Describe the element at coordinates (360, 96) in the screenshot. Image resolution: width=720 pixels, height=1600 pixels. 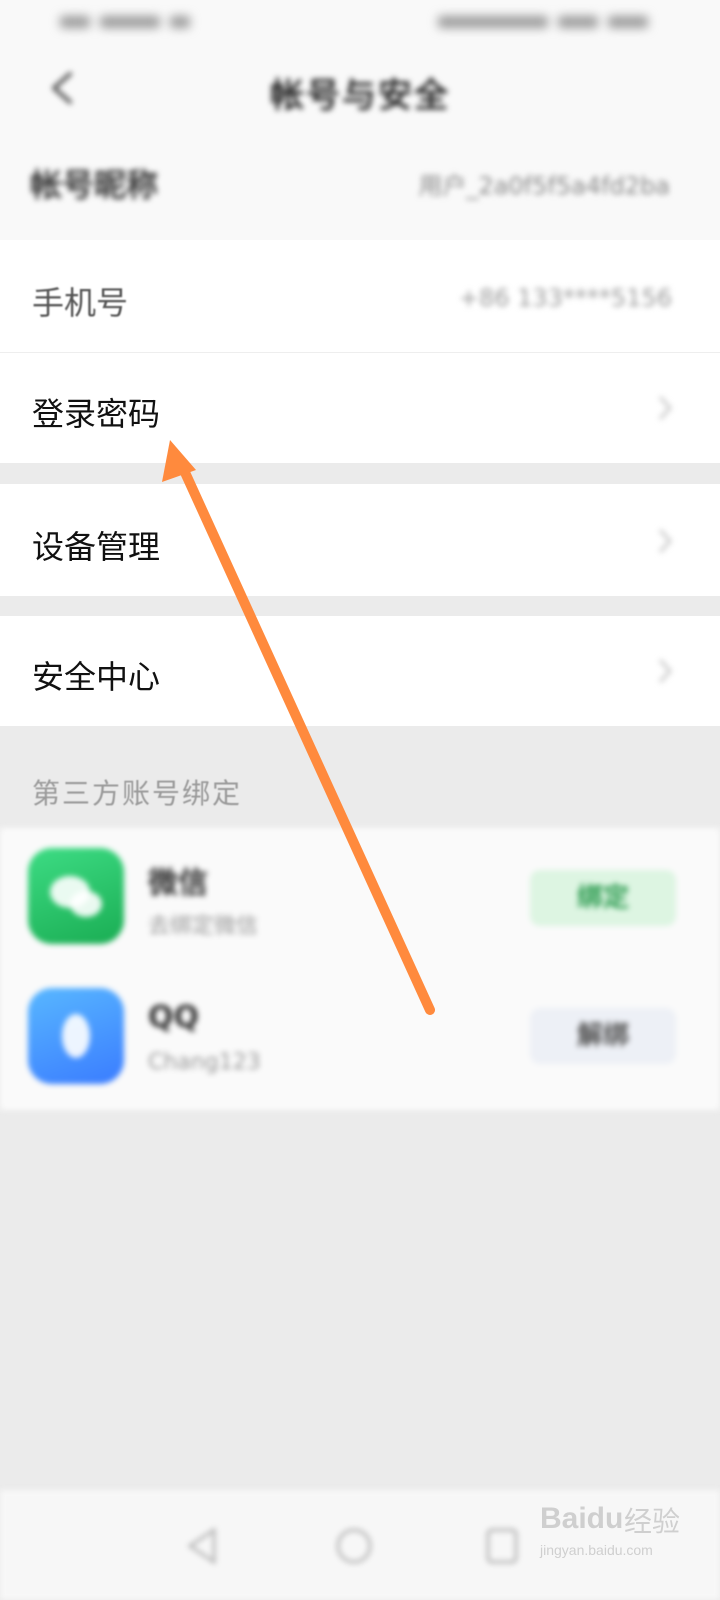
I see `page-title: 帐号与安全` at that location.